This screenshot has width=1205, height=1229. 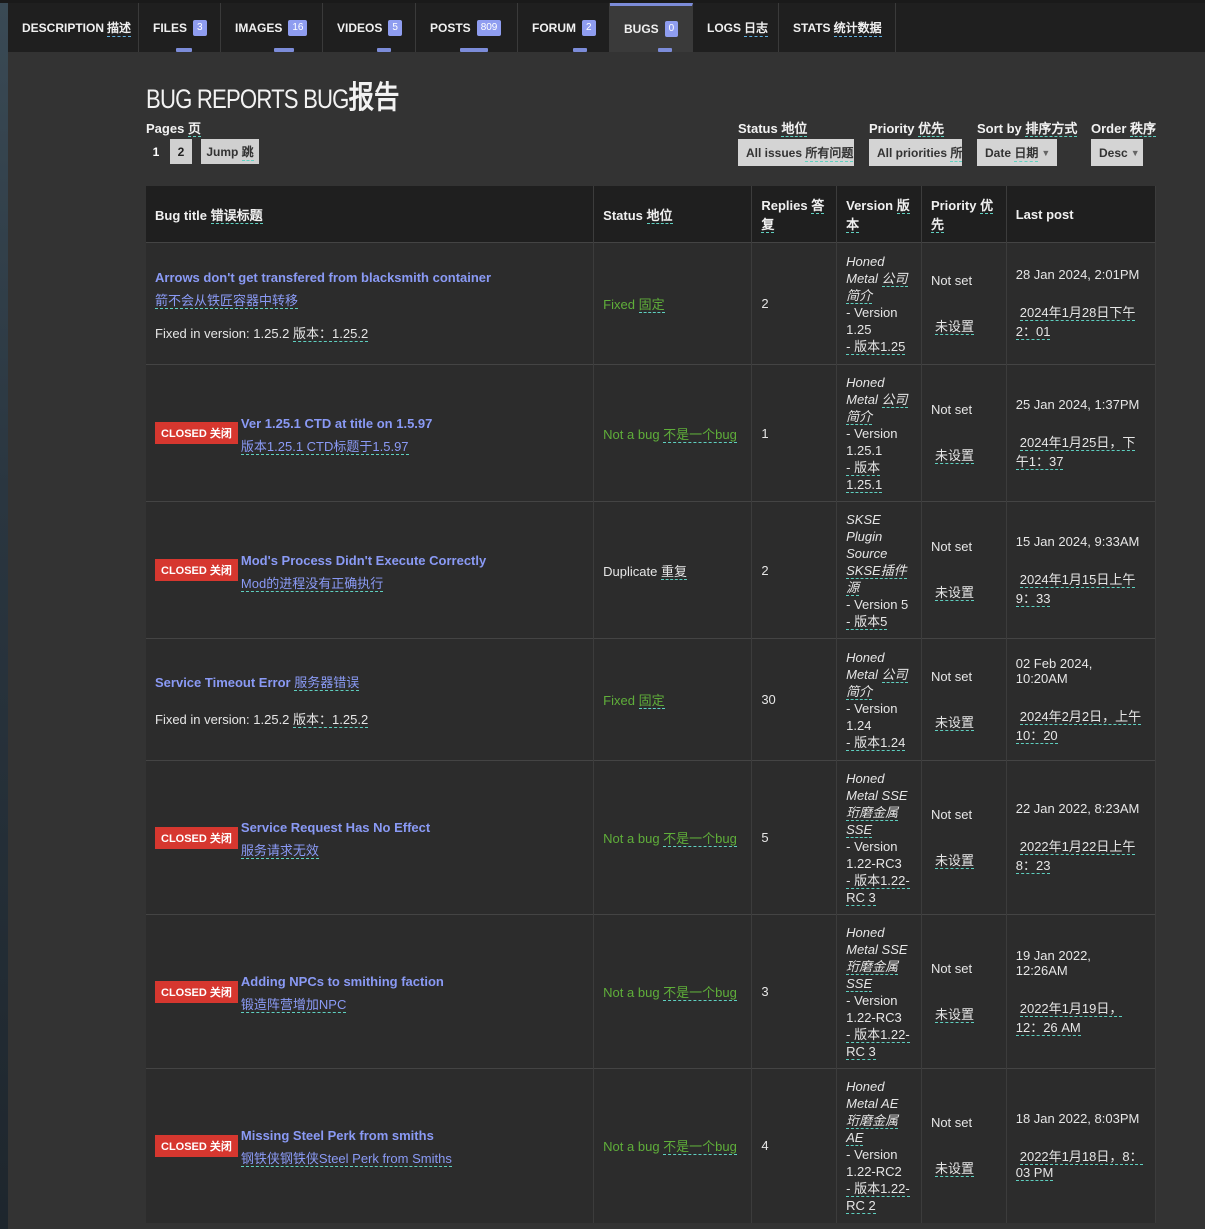 What do you see at coordinates (156, 151) in the screenshot?
I see `page-1-button: 1` at bounding box center [156, 151].